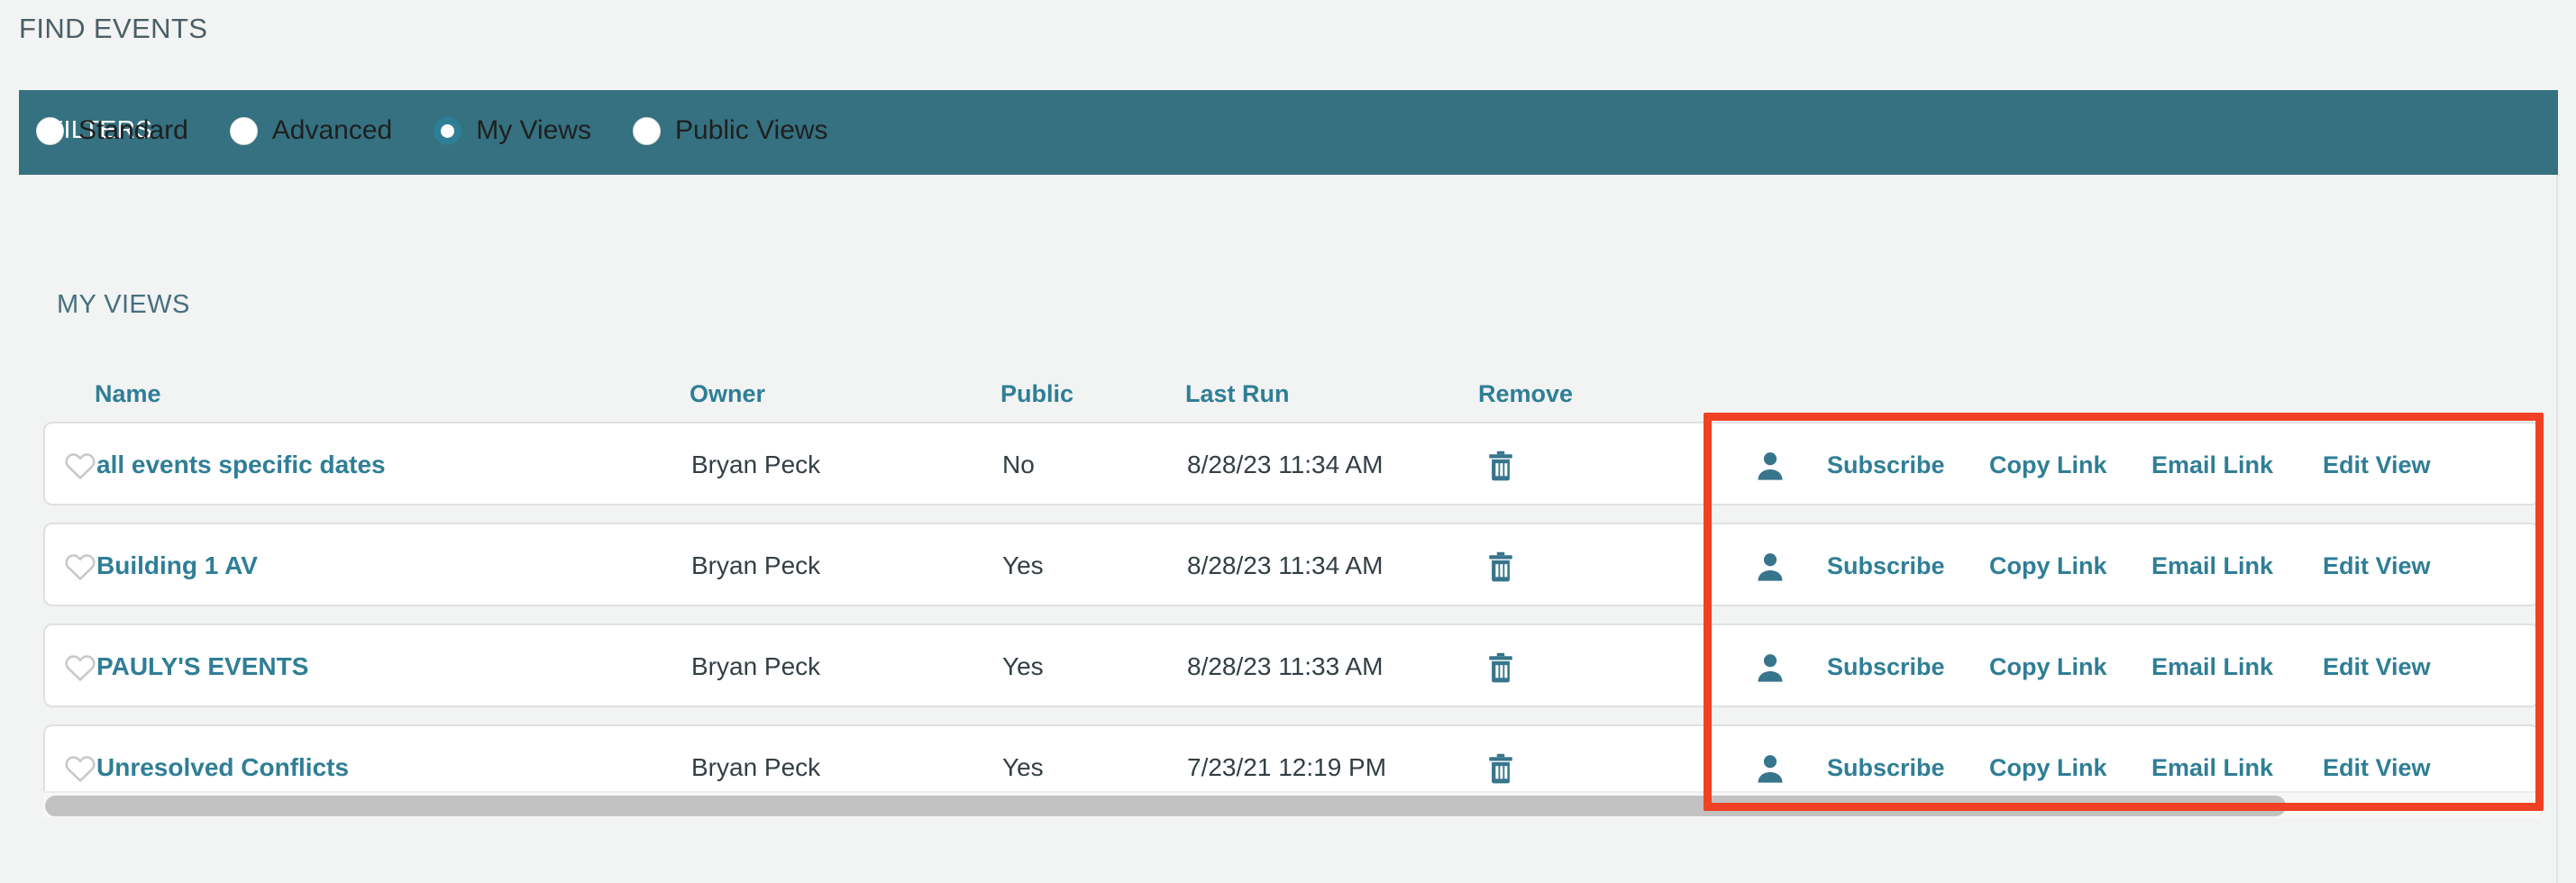  Describe the element at coordinates (1525, 394) in the screenshot. I see `column-header-remove: Remove` at that location.